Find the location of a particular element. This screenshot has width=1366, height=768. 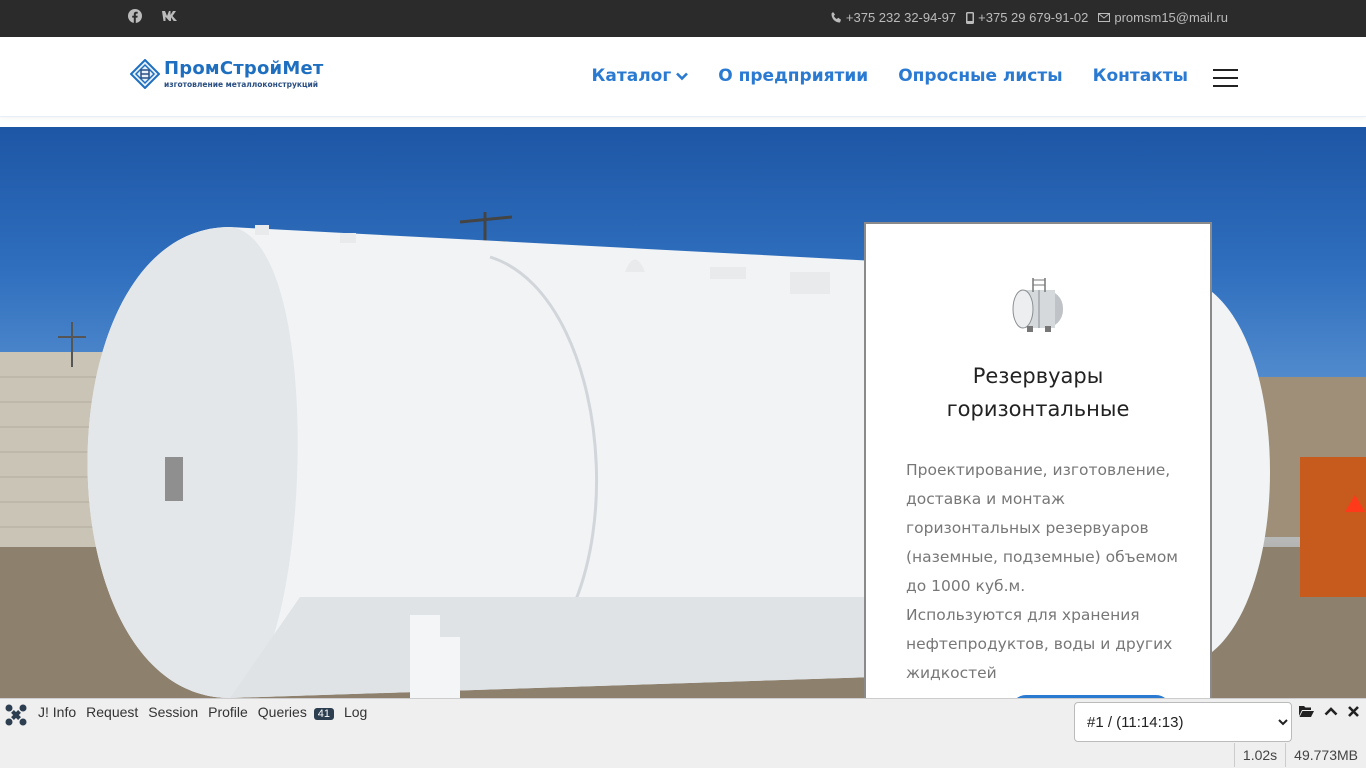

nav-item-label: О предприятии is located at coordinates (793, 76).